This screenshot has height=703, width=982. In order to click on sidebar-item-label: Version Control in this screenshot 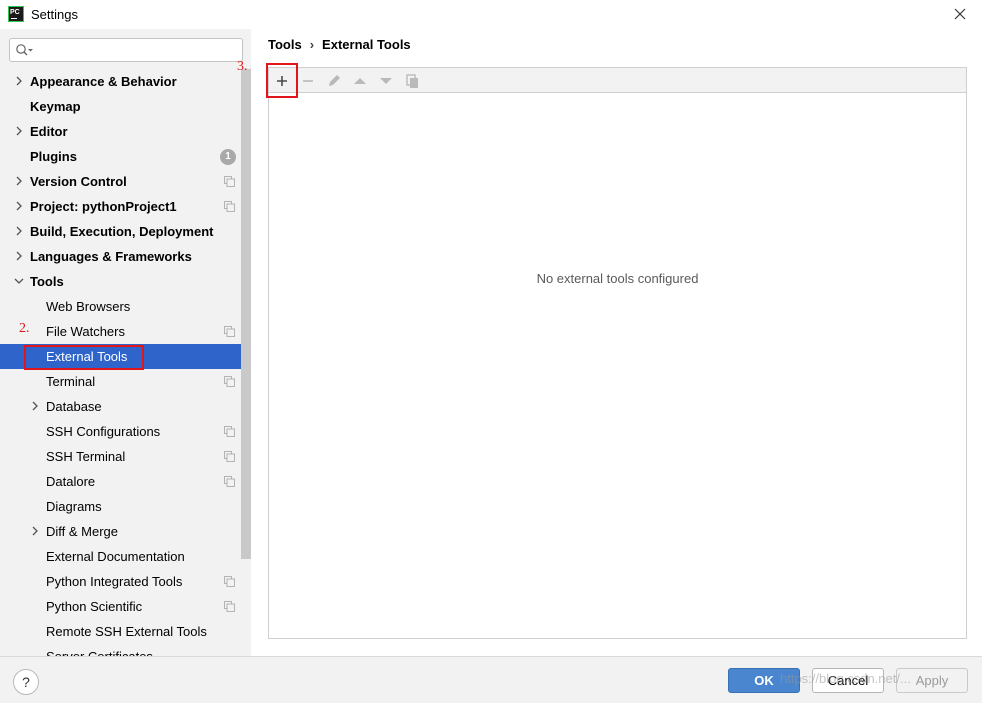, I will do `click(78, 181)`.